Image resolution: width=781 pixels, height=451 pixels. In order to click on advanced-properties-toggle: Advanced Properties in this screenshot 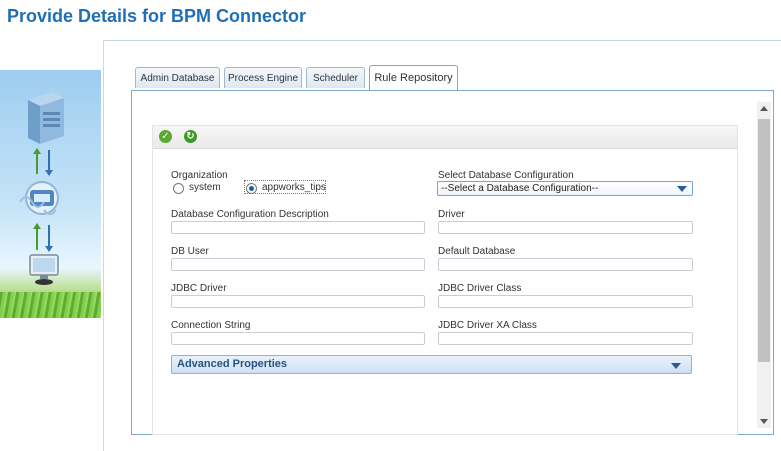, I will do `click(431, 364)`.